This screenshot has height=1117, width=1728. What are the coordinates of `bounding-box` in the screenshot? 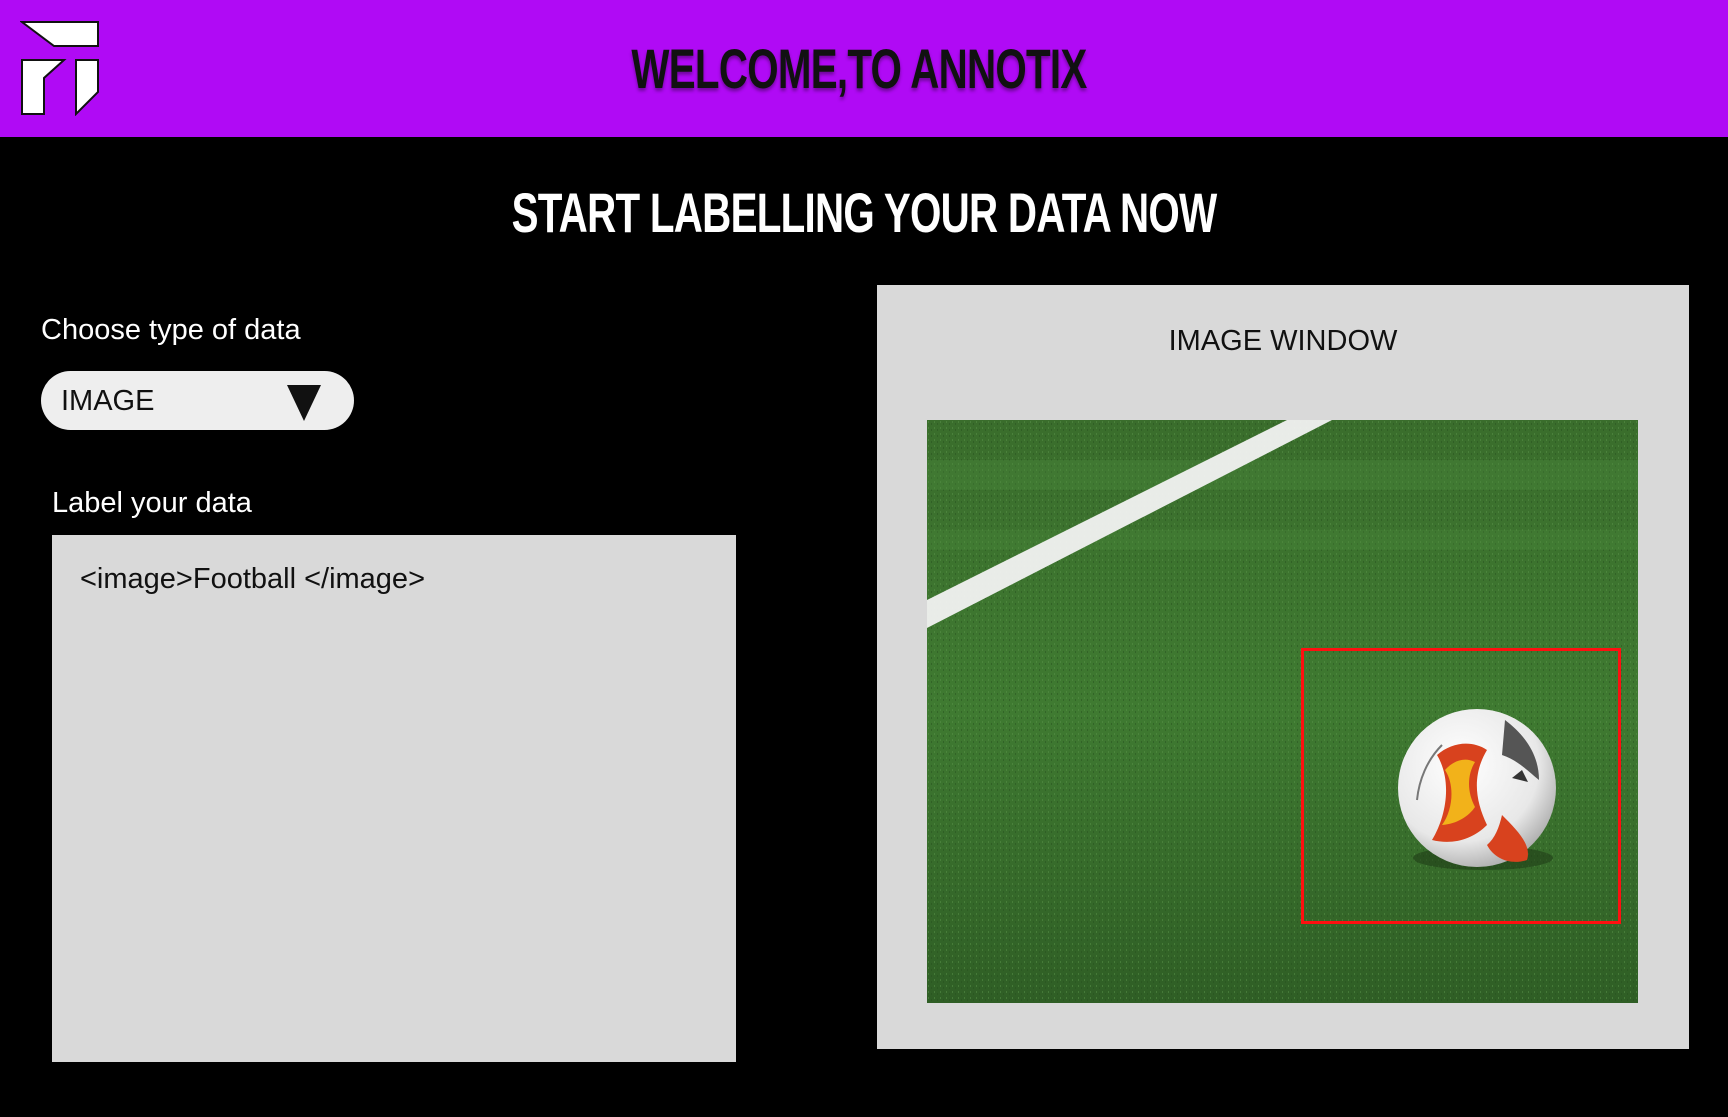 It's located at (1461, 786).